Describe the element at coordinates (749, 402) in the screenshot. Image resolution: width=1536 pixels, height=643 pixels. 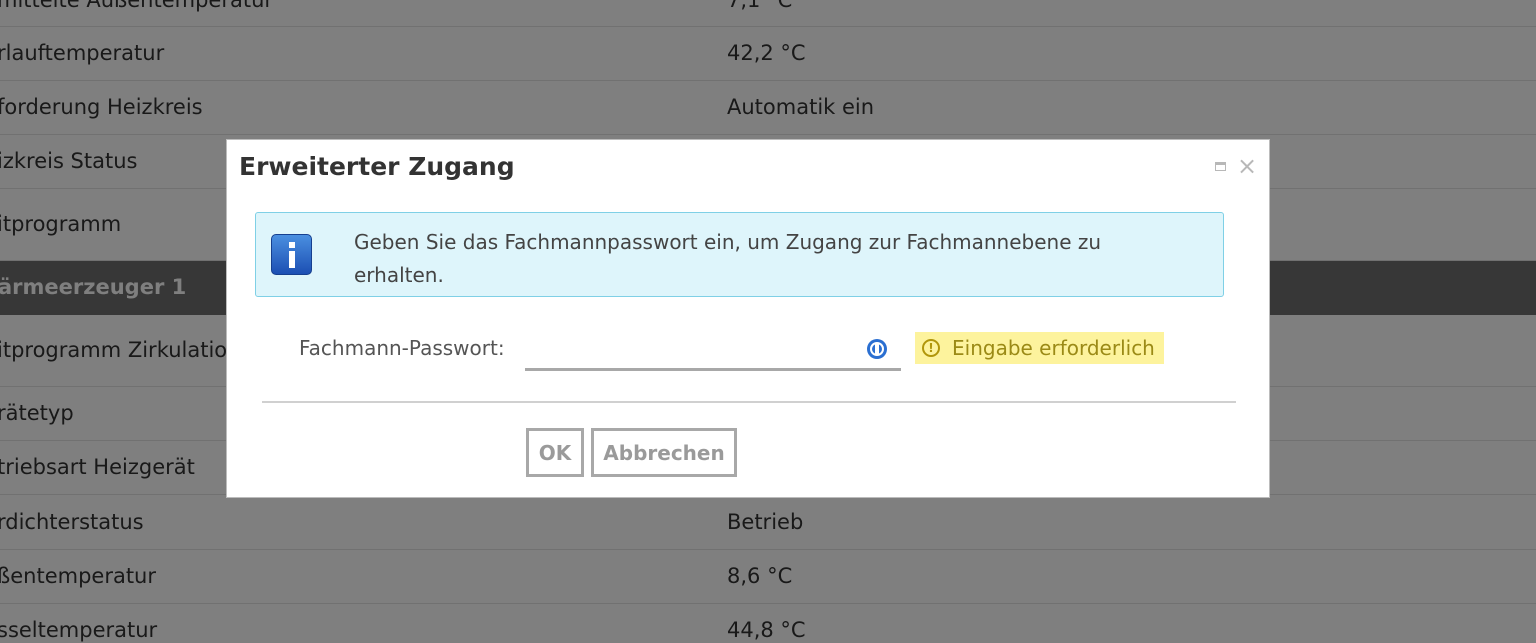
I see `dialog-divider` at that location.